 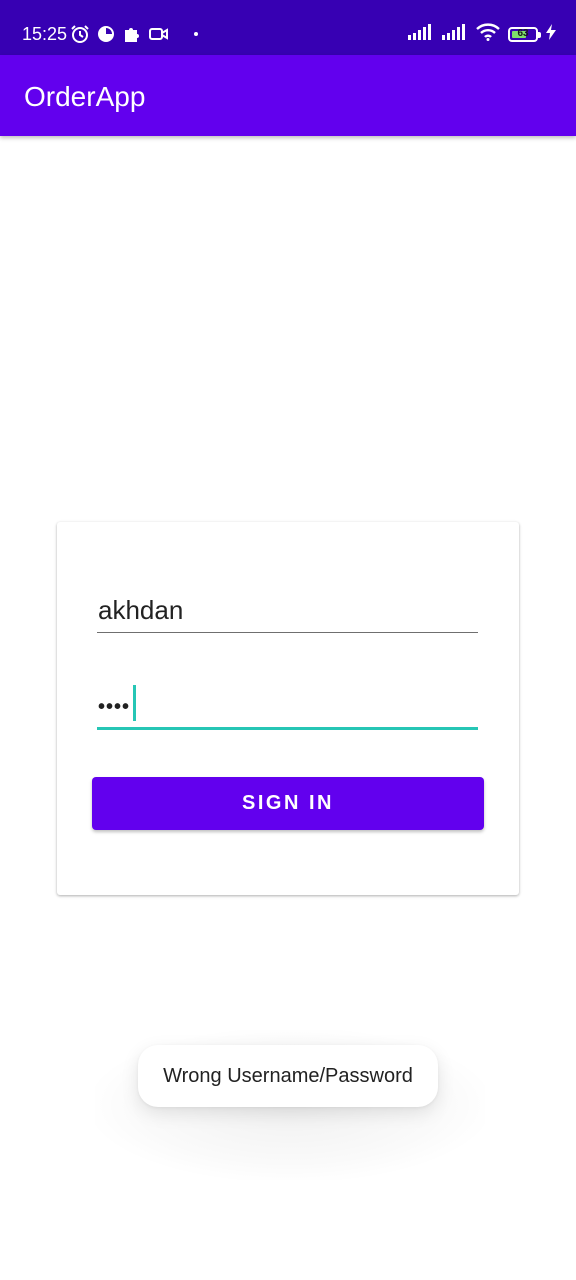 What do you see at coordinates (551, 34) in the screenshot?
I see `charging-icon` at bounding box center [551, 34].